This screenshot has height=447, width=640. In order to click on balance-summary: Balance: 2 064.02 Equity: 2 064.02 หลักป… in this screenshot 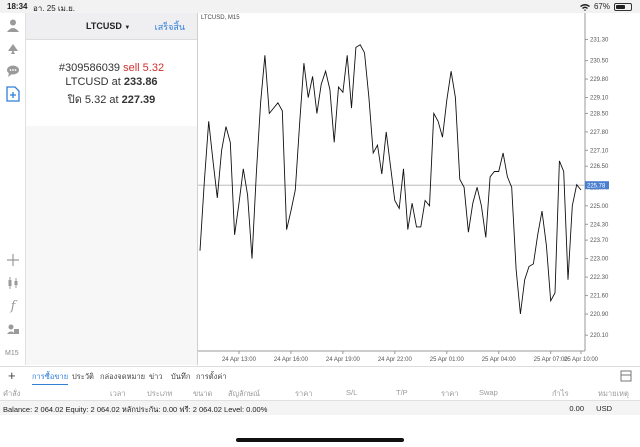, I will do `click(135, 409)`.